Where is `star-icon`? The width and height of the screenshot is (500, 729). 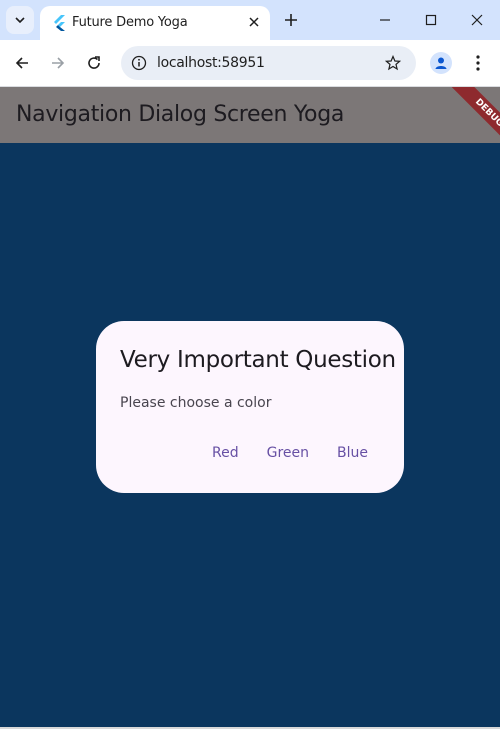 star-icon is located at coordinates (393, 63).